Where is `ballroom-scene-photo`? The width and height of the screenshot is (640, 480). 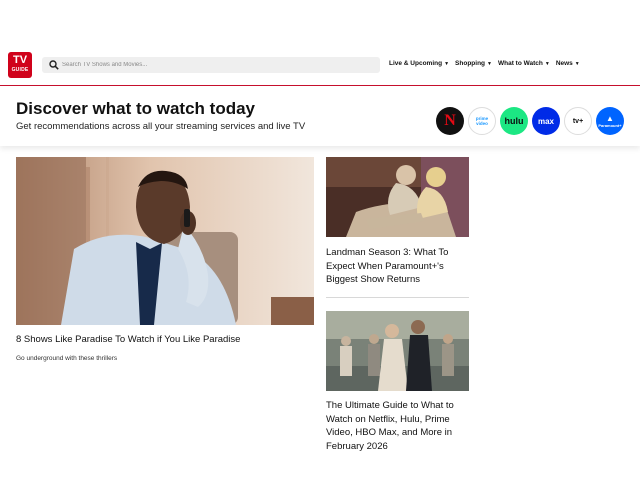 ballroom-scene-photo is located at coordinates (397, 351).